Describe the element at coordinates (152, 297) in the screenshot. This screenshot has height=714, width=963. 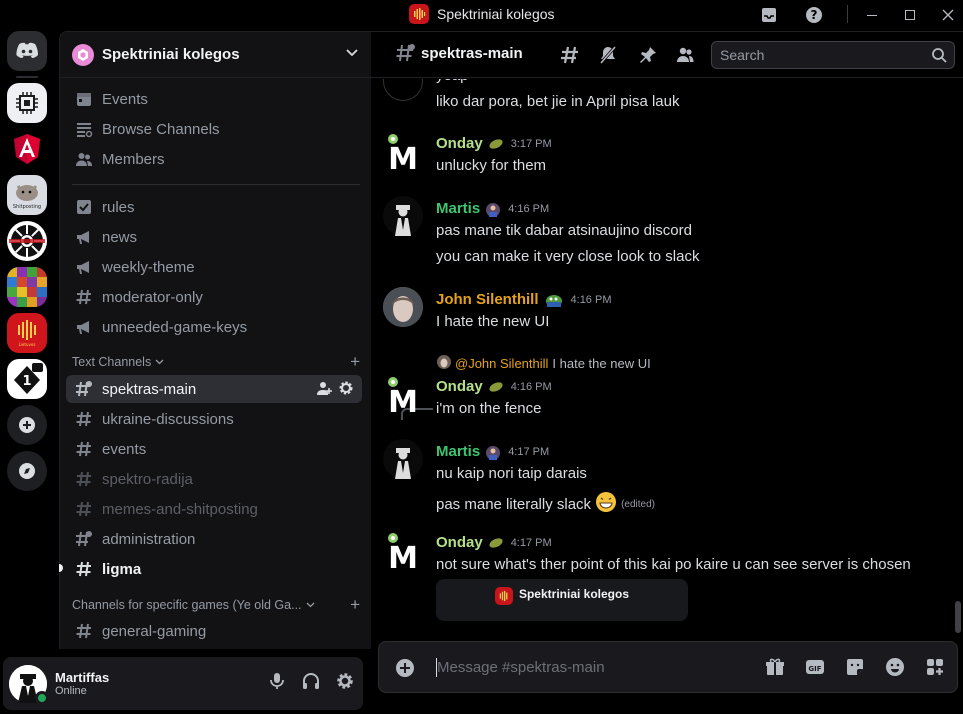
I see `channel-label: moderator-only` at that location.